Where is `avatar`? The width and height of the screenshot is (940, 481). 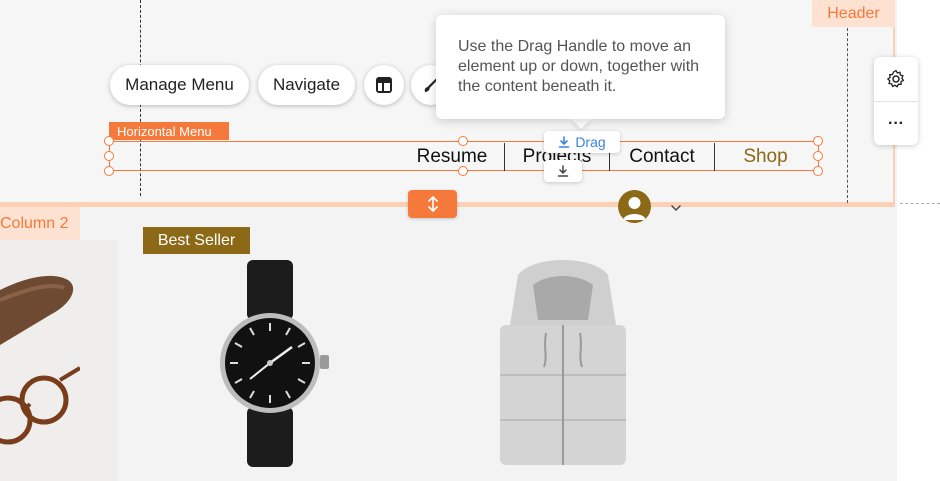 avatar is located at coordinates (634, 206).